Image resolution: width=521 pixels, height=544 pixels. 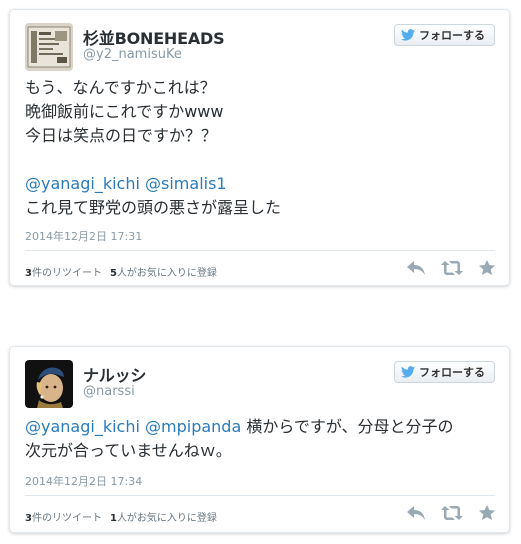 What do you see at coordinates (153, 207) in the screenshot?
I see `tweet-line: これ見て野党の頭の悪さが露呈した` at bounding box center [153, 207].